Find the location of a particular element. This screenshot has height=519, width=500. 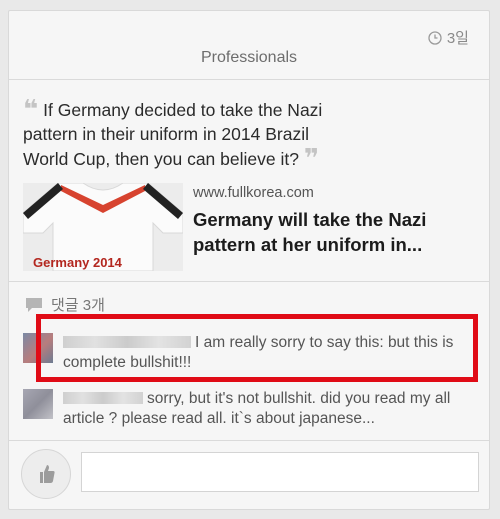

link-divider is located at coordinates (249, 281).